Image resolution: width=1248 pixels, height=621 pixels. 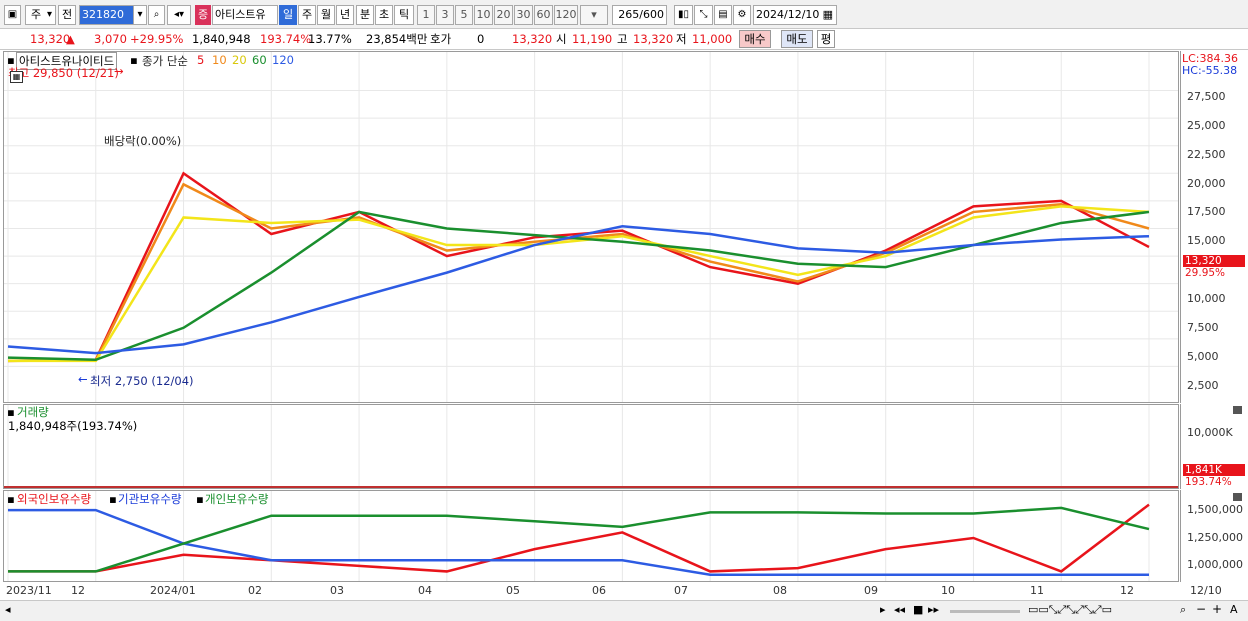 I want to click on price-tag: 13,320, so click(x=1214, y=261).